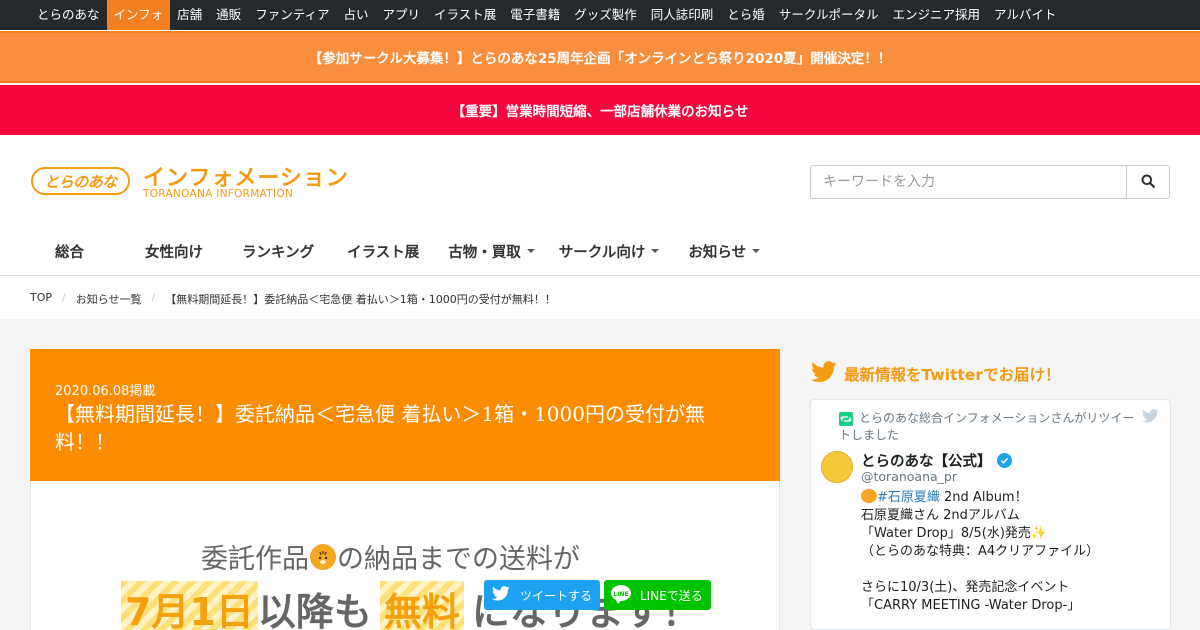  I want to click on nav-item-label: ランキング, so click(278, 252).